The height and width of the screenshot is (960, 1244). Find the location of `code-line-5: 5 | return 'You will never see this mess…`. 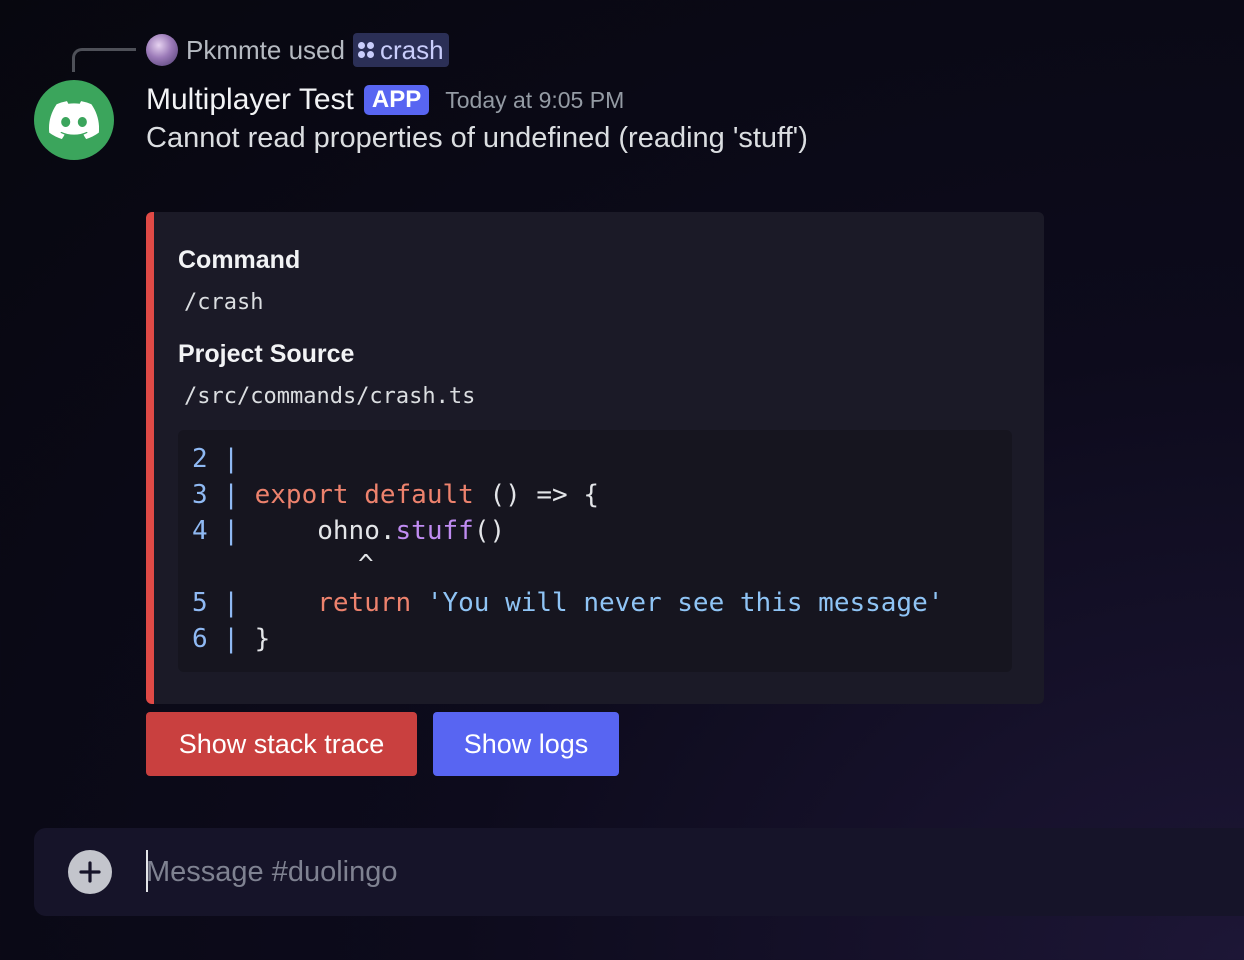

code-line-5: 5 | return 'You will never see this mess… is located at coordinates (567, 603).